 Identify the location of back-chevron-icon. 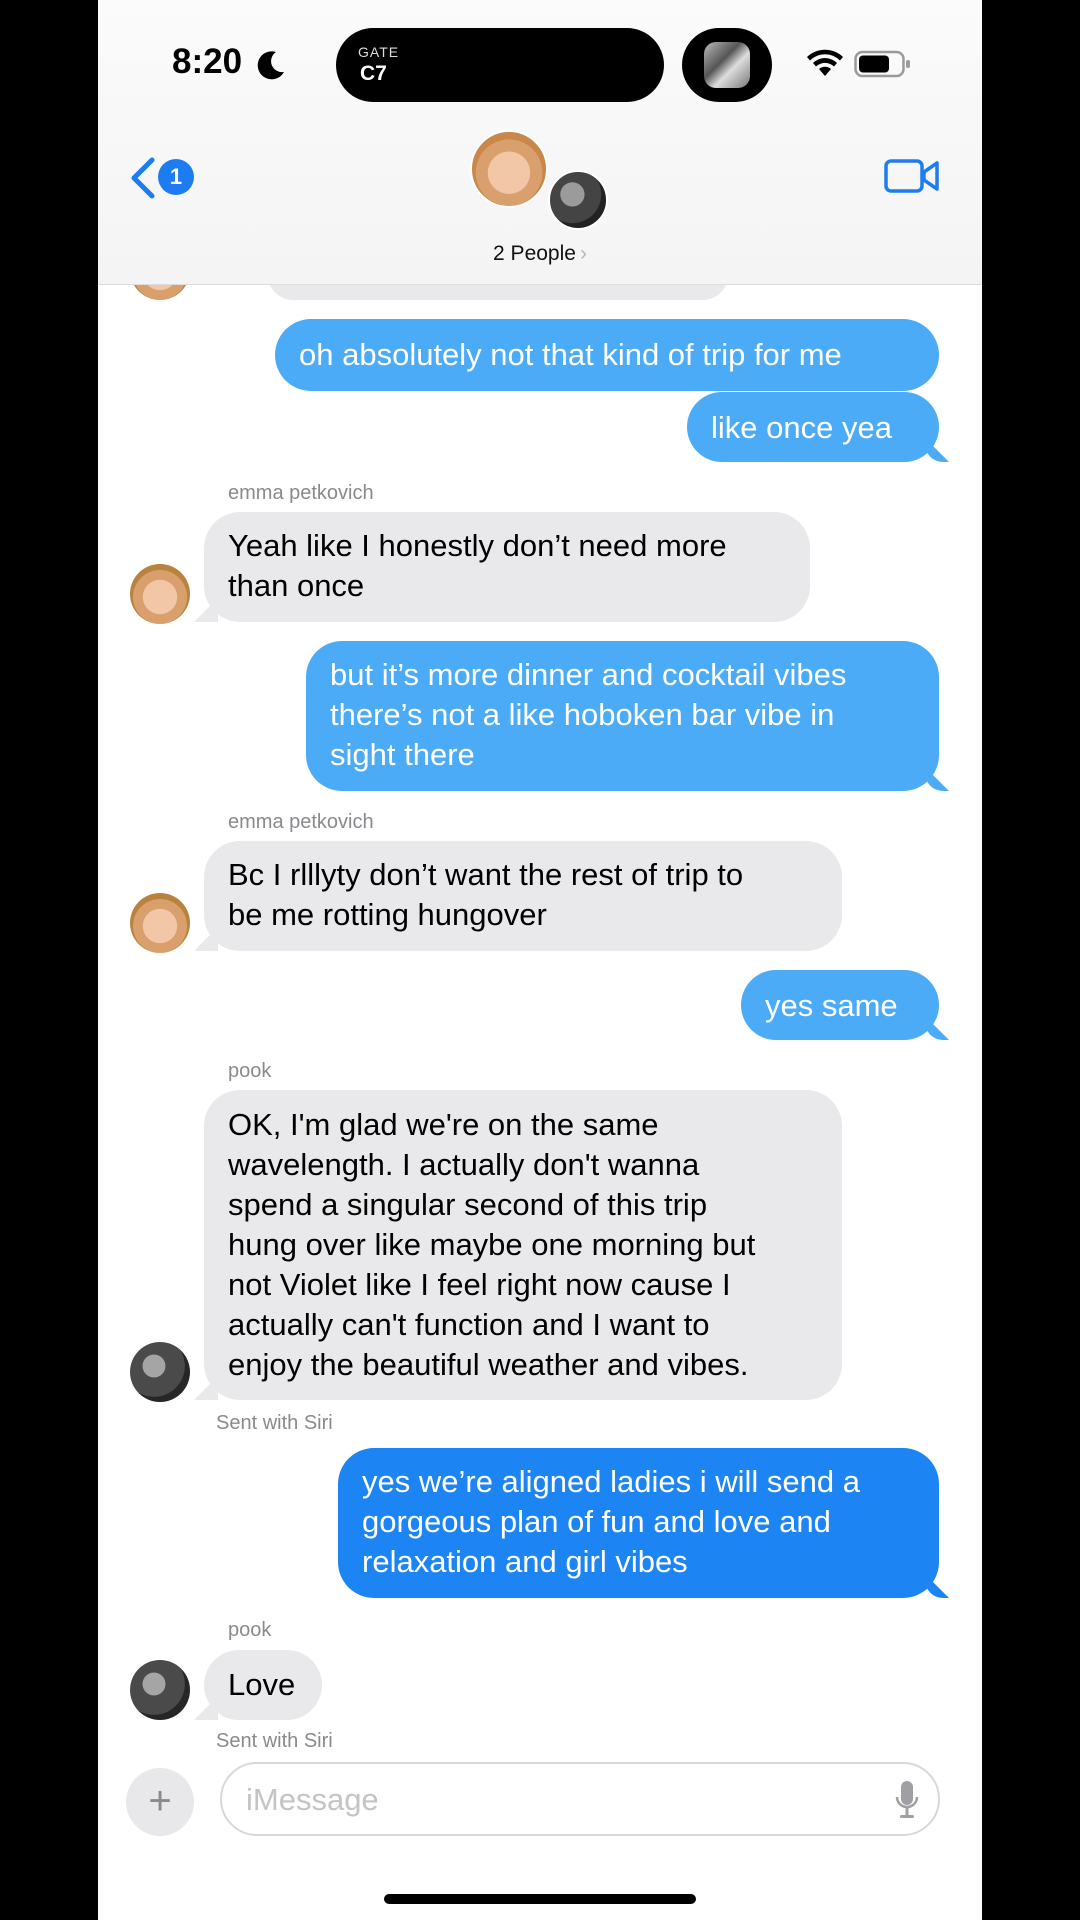
(143, 178).